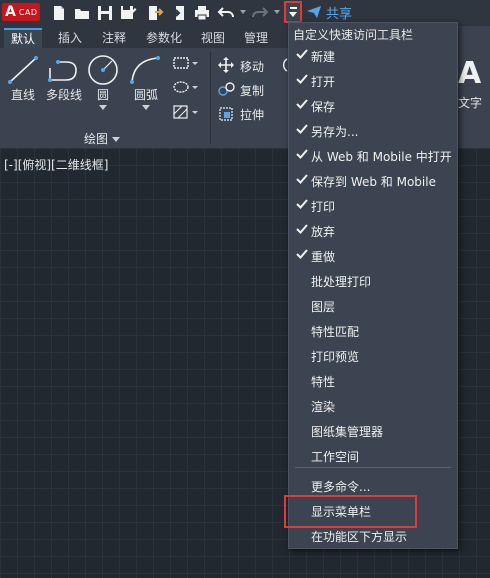 The width and height of the screenshot is (490, 578). I want to click on customize-qat-dropdown-button, so click(293, 12).